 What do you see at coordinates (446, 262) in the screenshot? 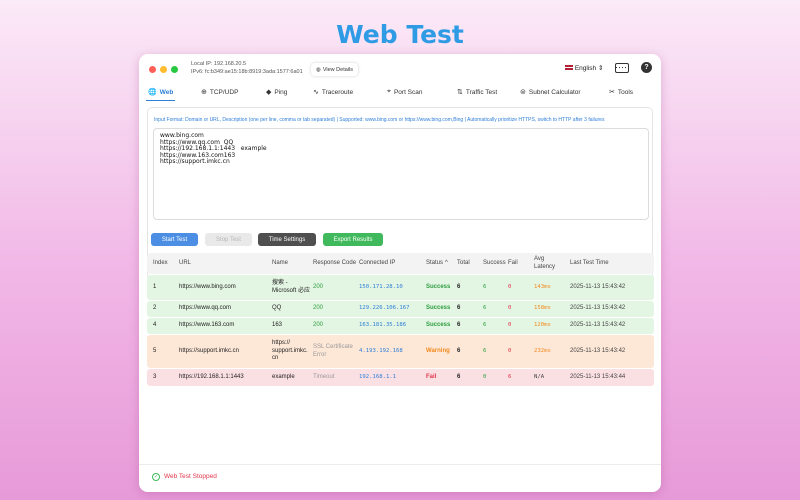
I see `sort-ascending-icon: ^` at bounding box center [446, 262].